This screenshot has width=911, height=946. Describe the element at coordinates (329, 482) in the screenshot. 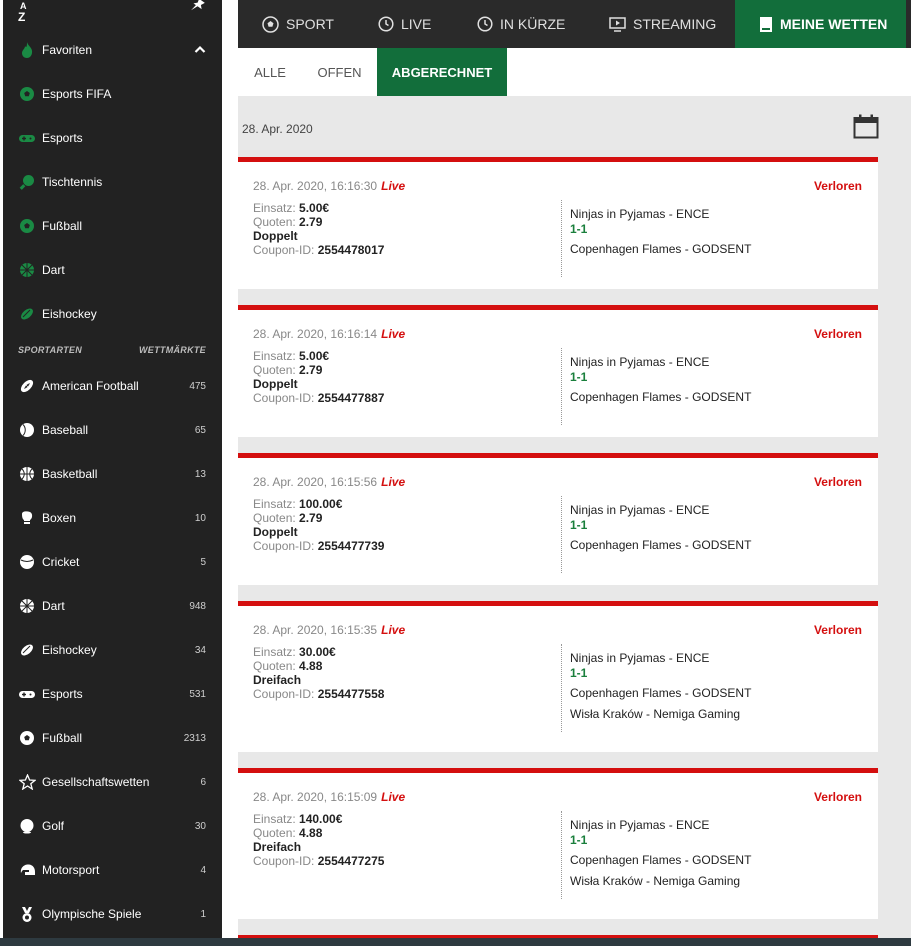

I see `bet-datetime-row: 28. Apr. 2020, 16:15:56 Live` at that location.